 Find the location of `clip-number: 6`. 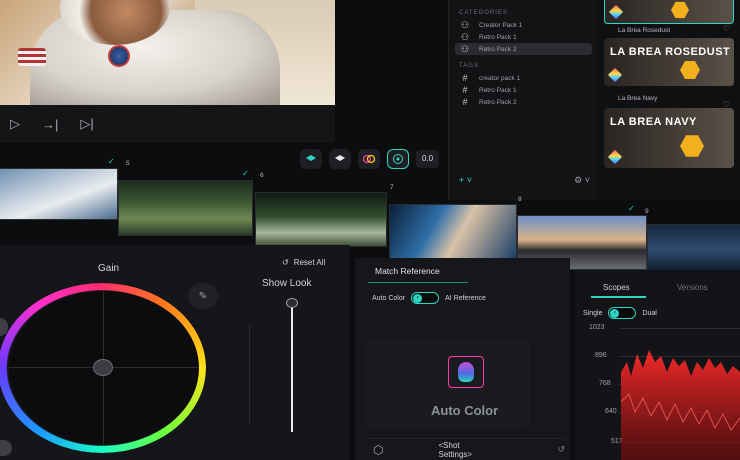

clip-number: 6 is located at coordinates (262, 175).